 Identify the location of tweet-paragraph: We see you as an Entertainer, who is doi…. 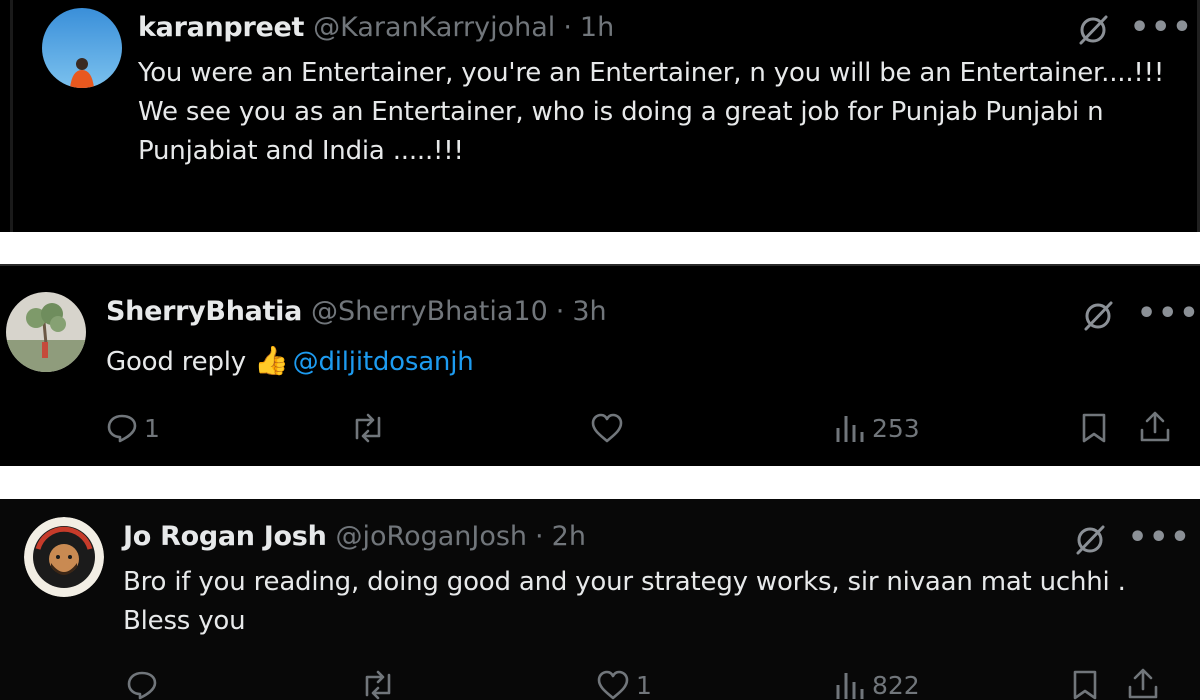
(621, 131).